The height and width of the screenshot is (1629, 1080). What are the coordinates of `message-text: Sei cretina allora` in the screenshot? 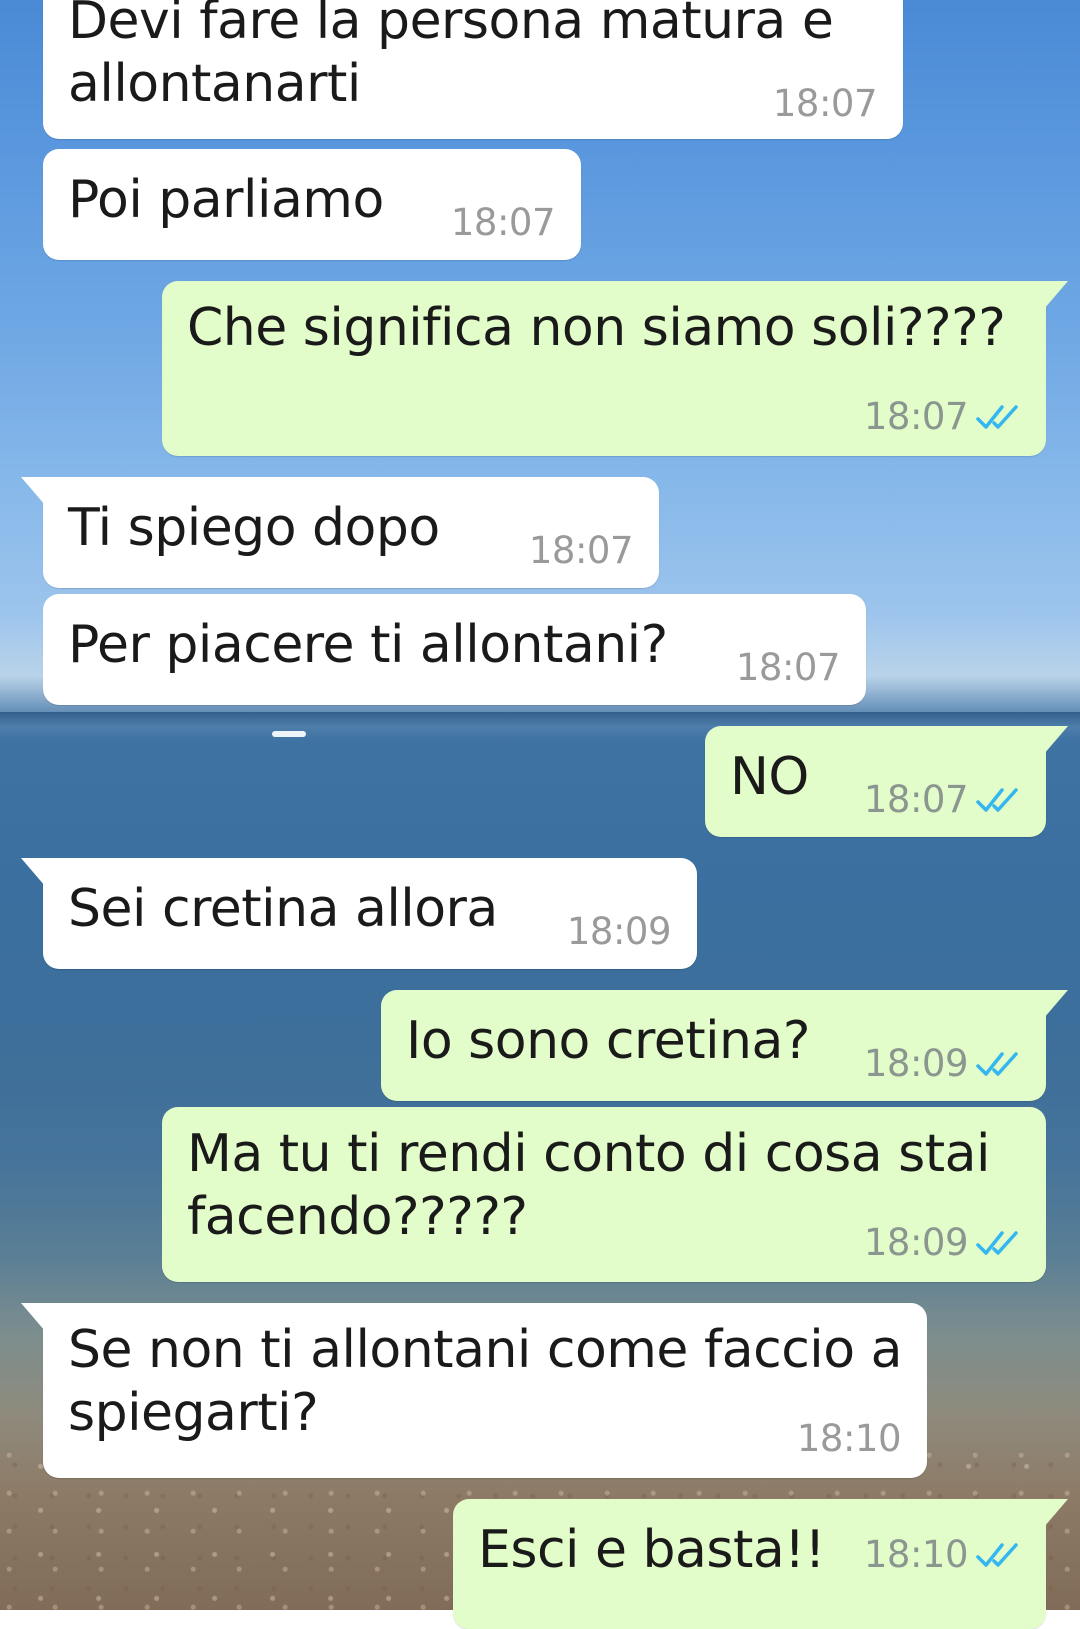 It's located at (283, 909).